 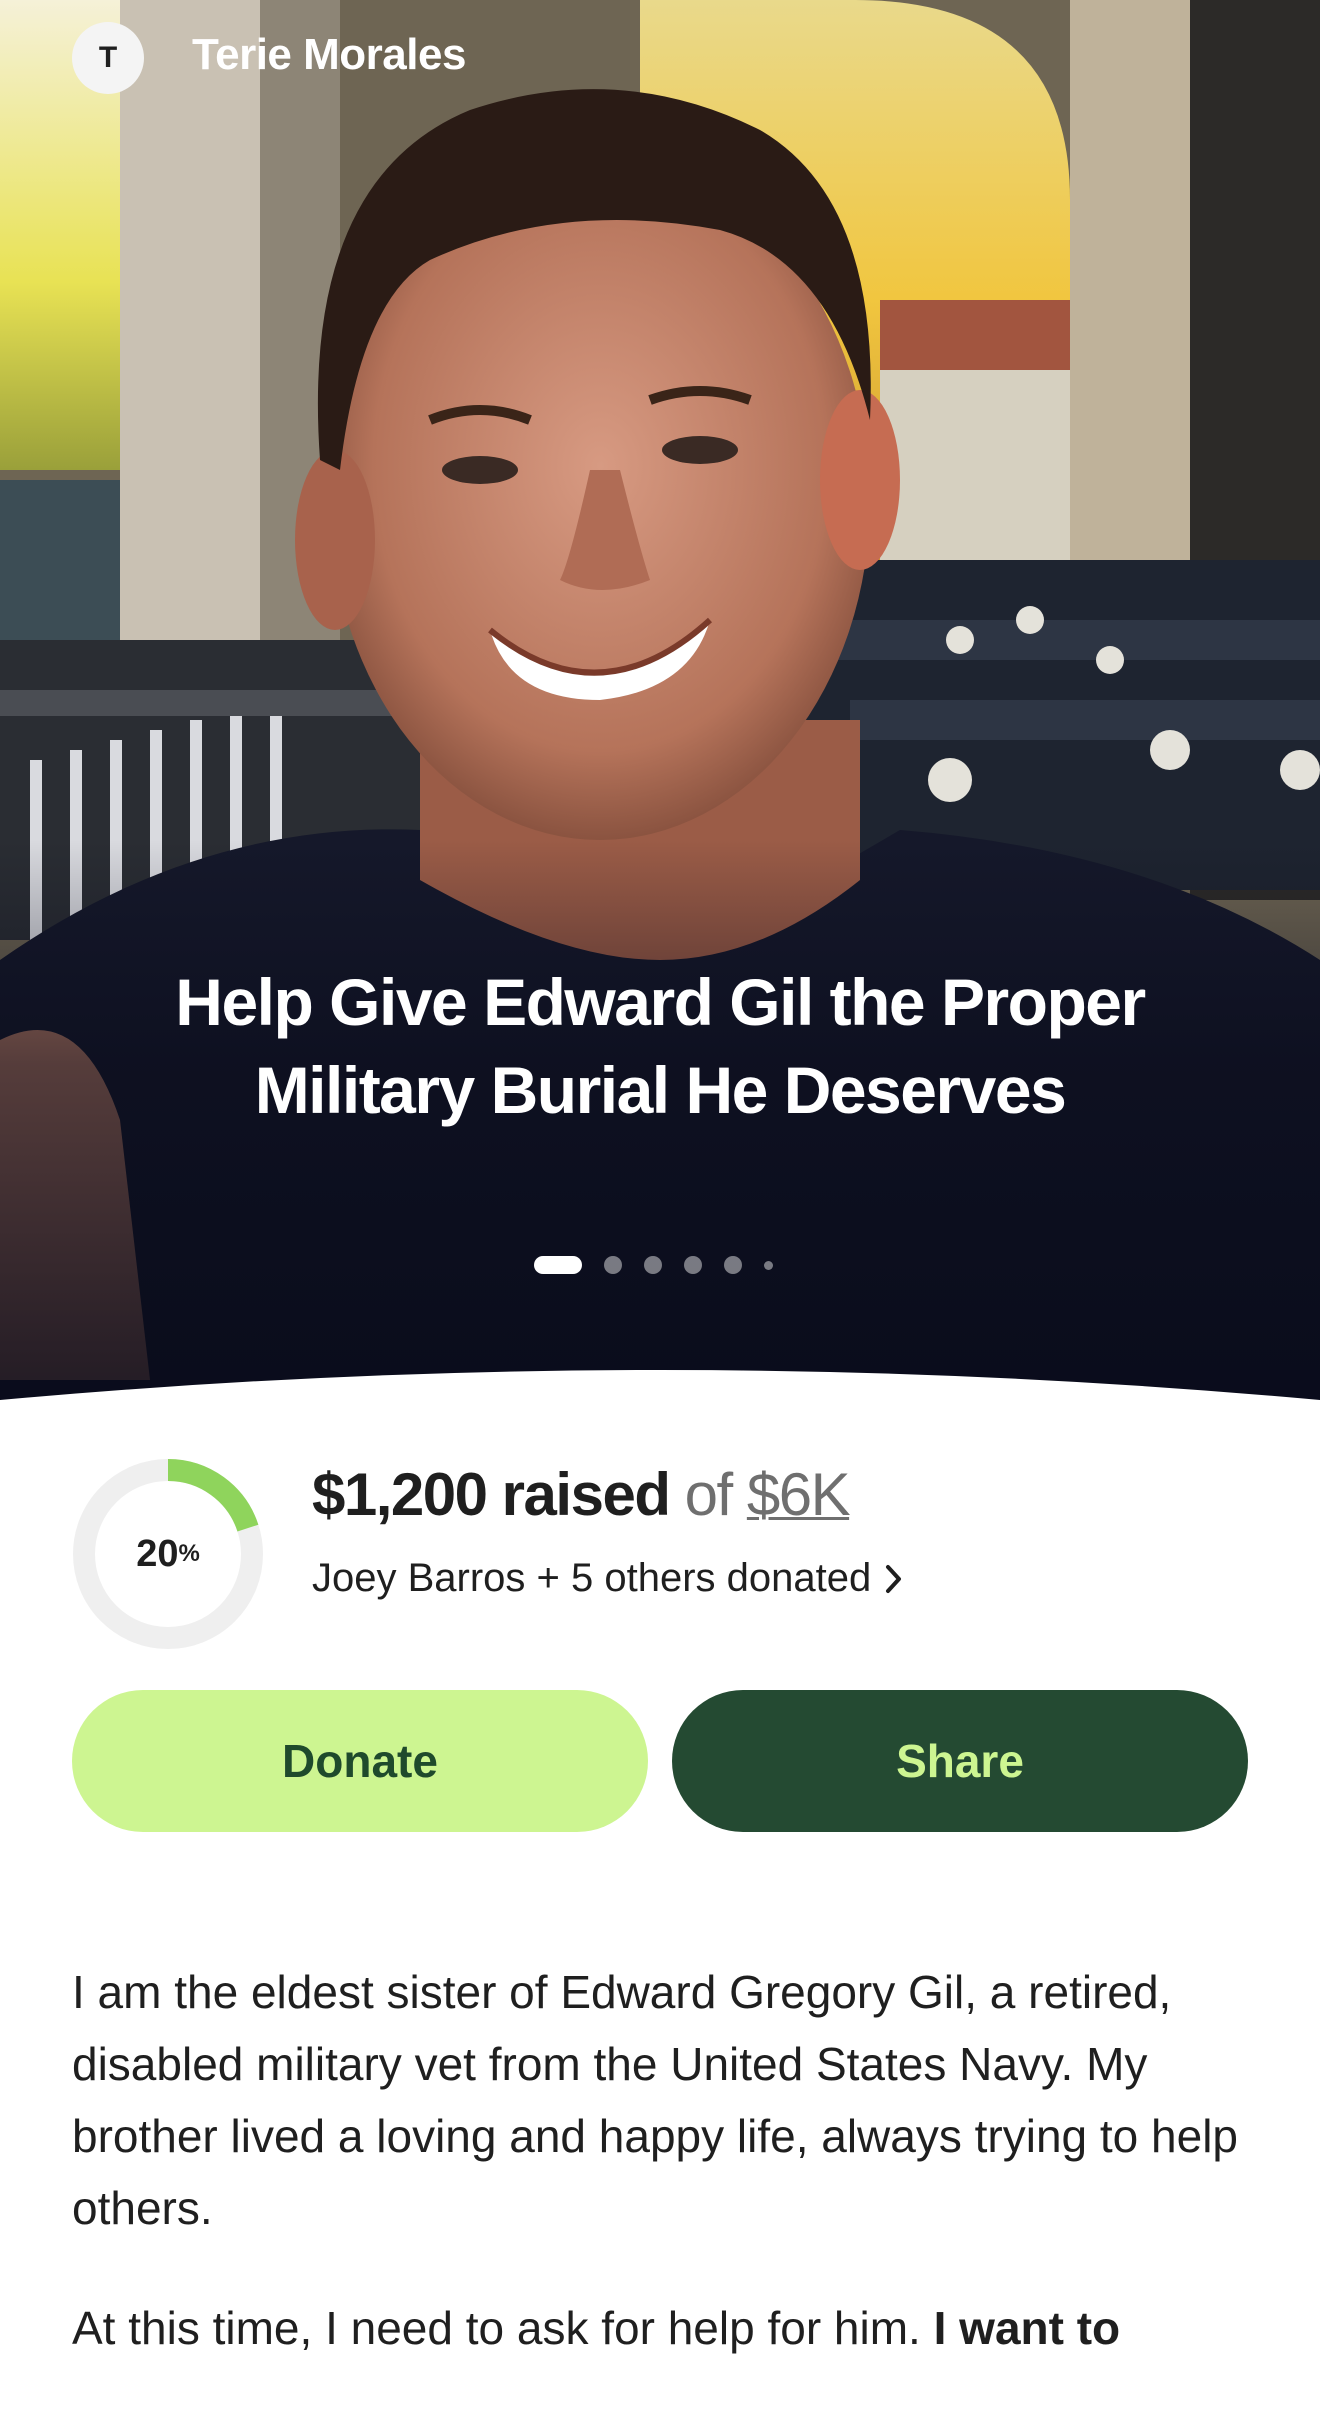 I want to click on organizer-avatar: T, so click(x=108, y=58).